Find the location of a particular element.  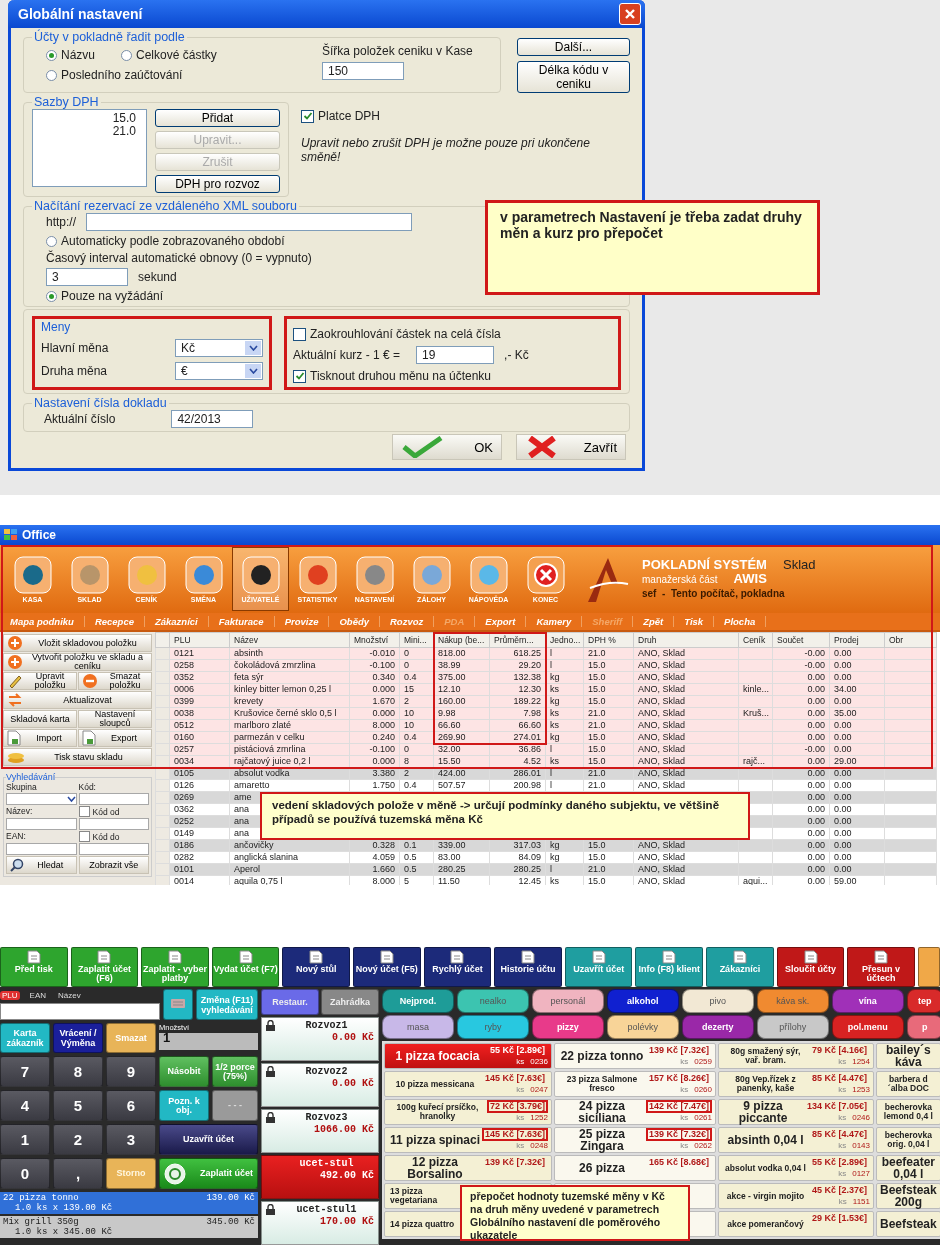

product-name: 11 pizza spinaci is located at coordinates (434, 1140).